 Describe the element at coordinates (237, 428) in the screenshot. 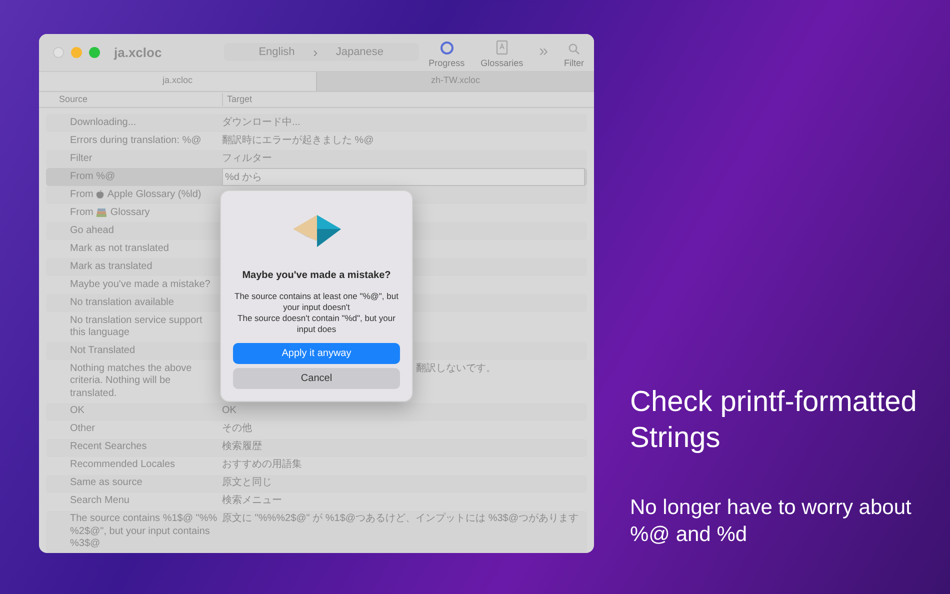

I see `target-text: その他` at that location.